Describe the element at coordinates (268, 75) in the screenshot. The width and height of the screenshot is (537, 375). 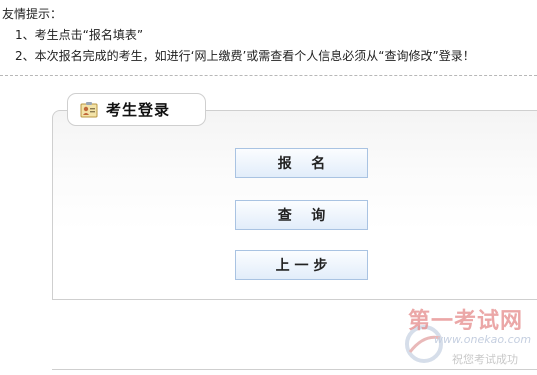
I see `dashed-divider` at that location.